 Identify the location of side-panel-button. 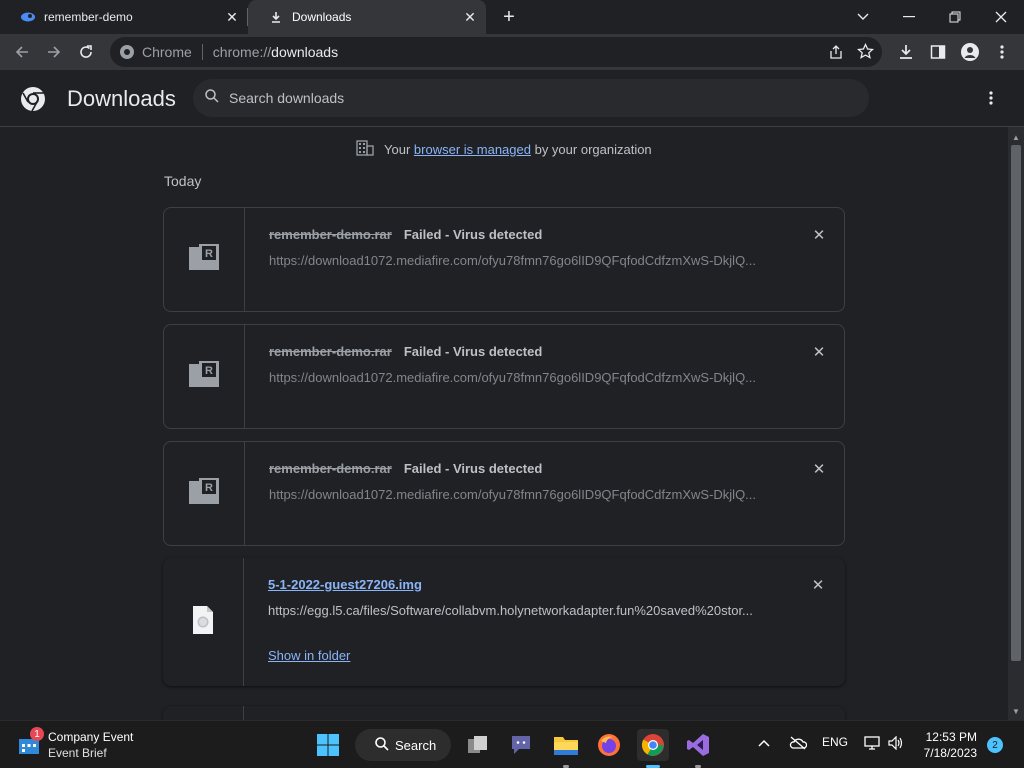
(938, 52).